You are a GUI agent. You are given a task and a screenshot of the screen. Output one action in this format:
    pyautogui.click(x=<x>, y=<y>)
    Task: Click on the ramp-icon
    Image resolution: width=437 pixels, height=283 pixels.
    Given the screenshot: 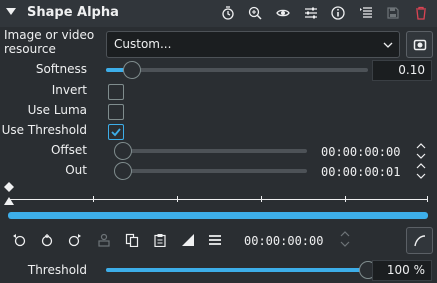 What is the action you would take?
    pyautogui.click(x=188, y=240)
    